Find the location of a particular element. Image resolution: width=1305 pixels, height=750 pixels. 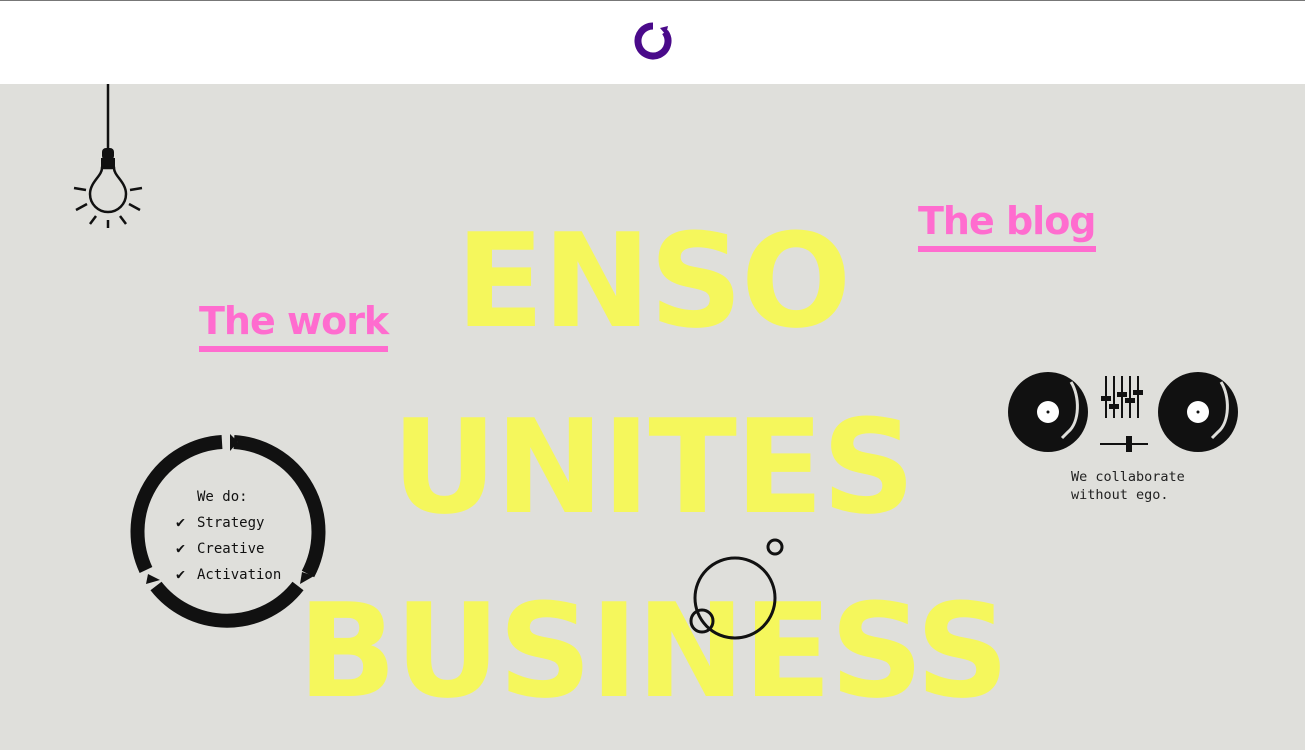

service-item: ✔ Creative is located at coordinates (228, 549).